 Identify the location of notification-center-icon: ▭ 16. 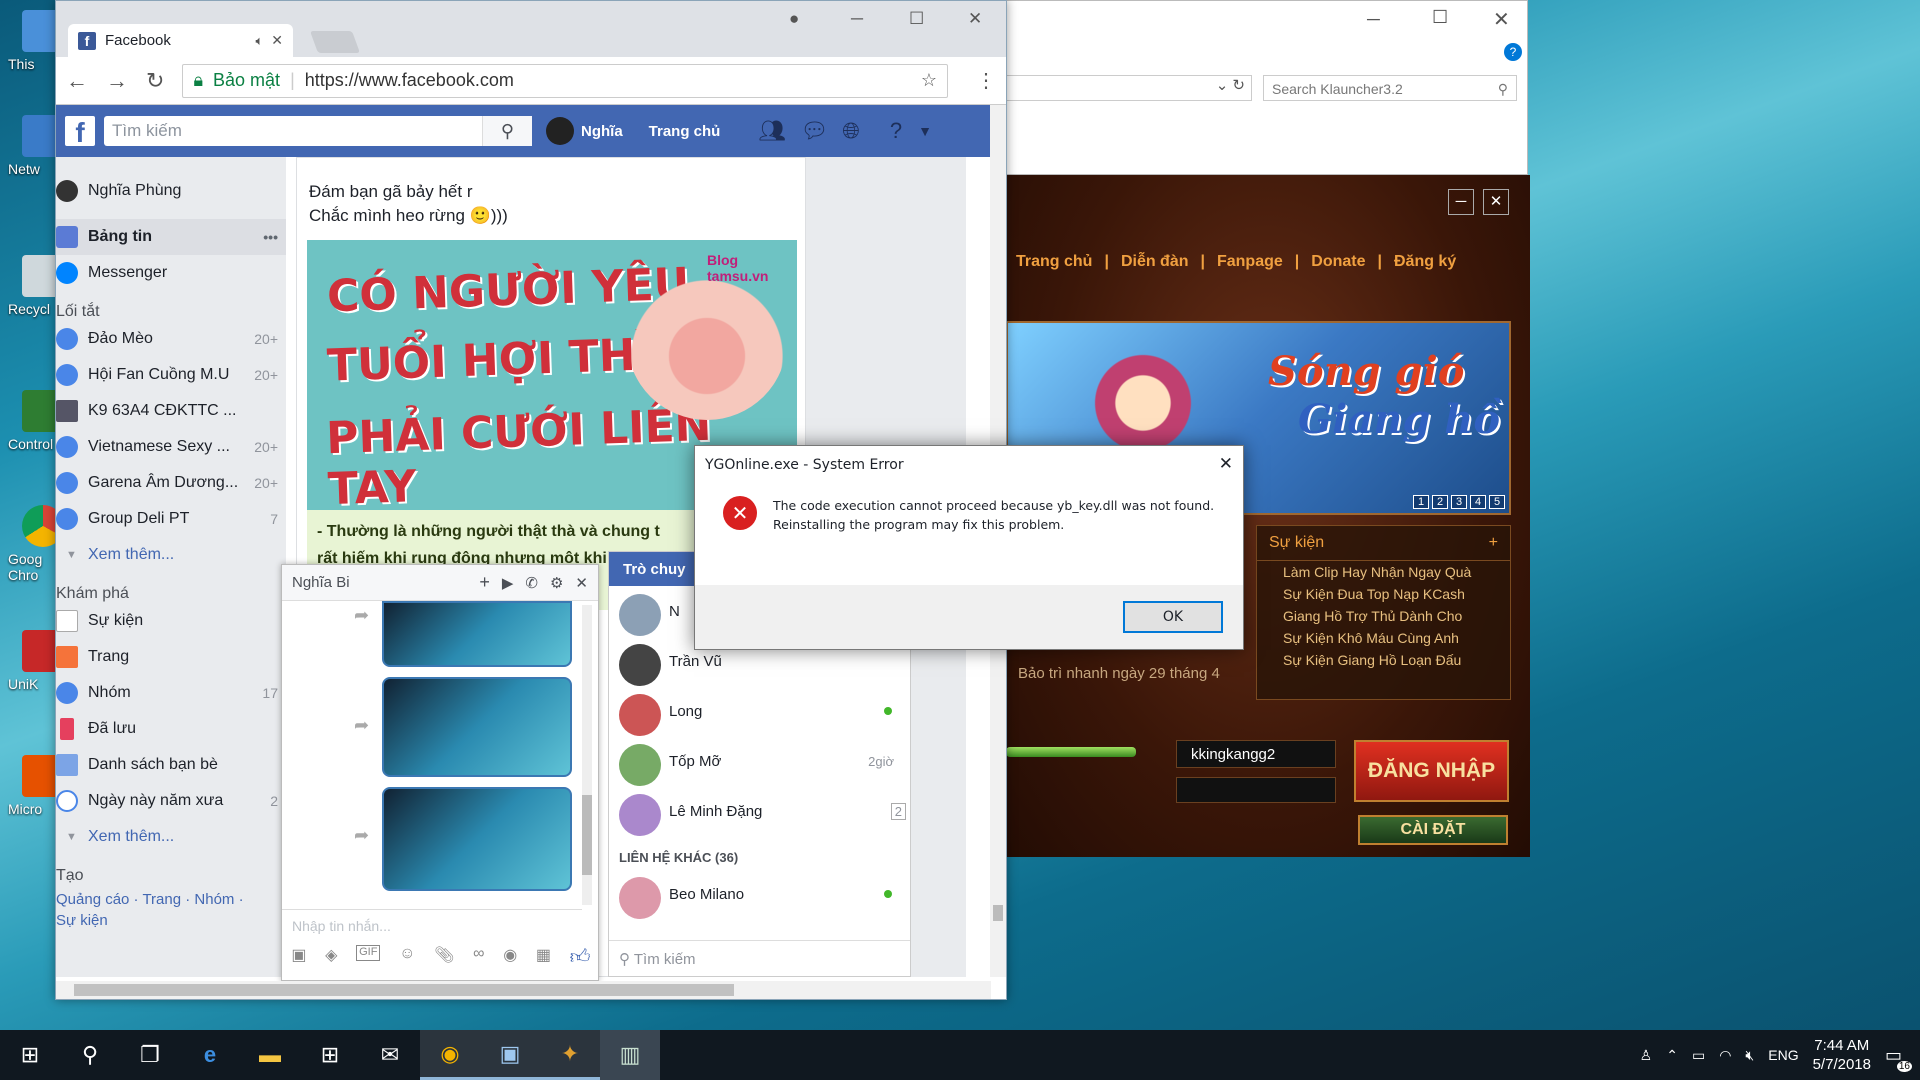
(1898, 1058).